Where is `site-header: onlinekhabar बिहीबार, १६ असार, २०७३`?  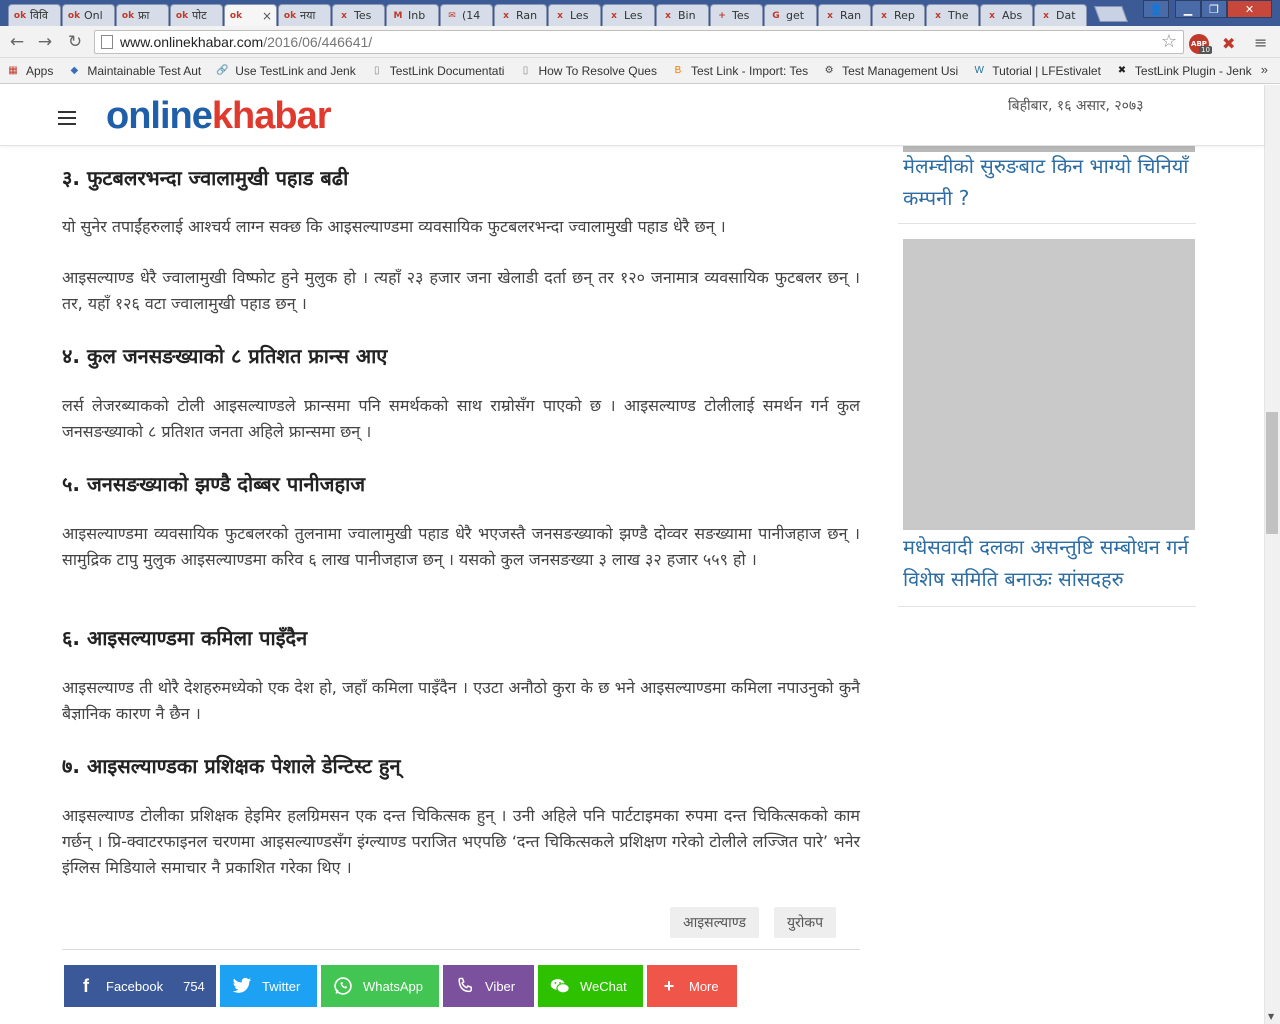
site-header: onlinekhabar बिहीबार, १६ असार, २०७३ is located at coordinates (632, 115).